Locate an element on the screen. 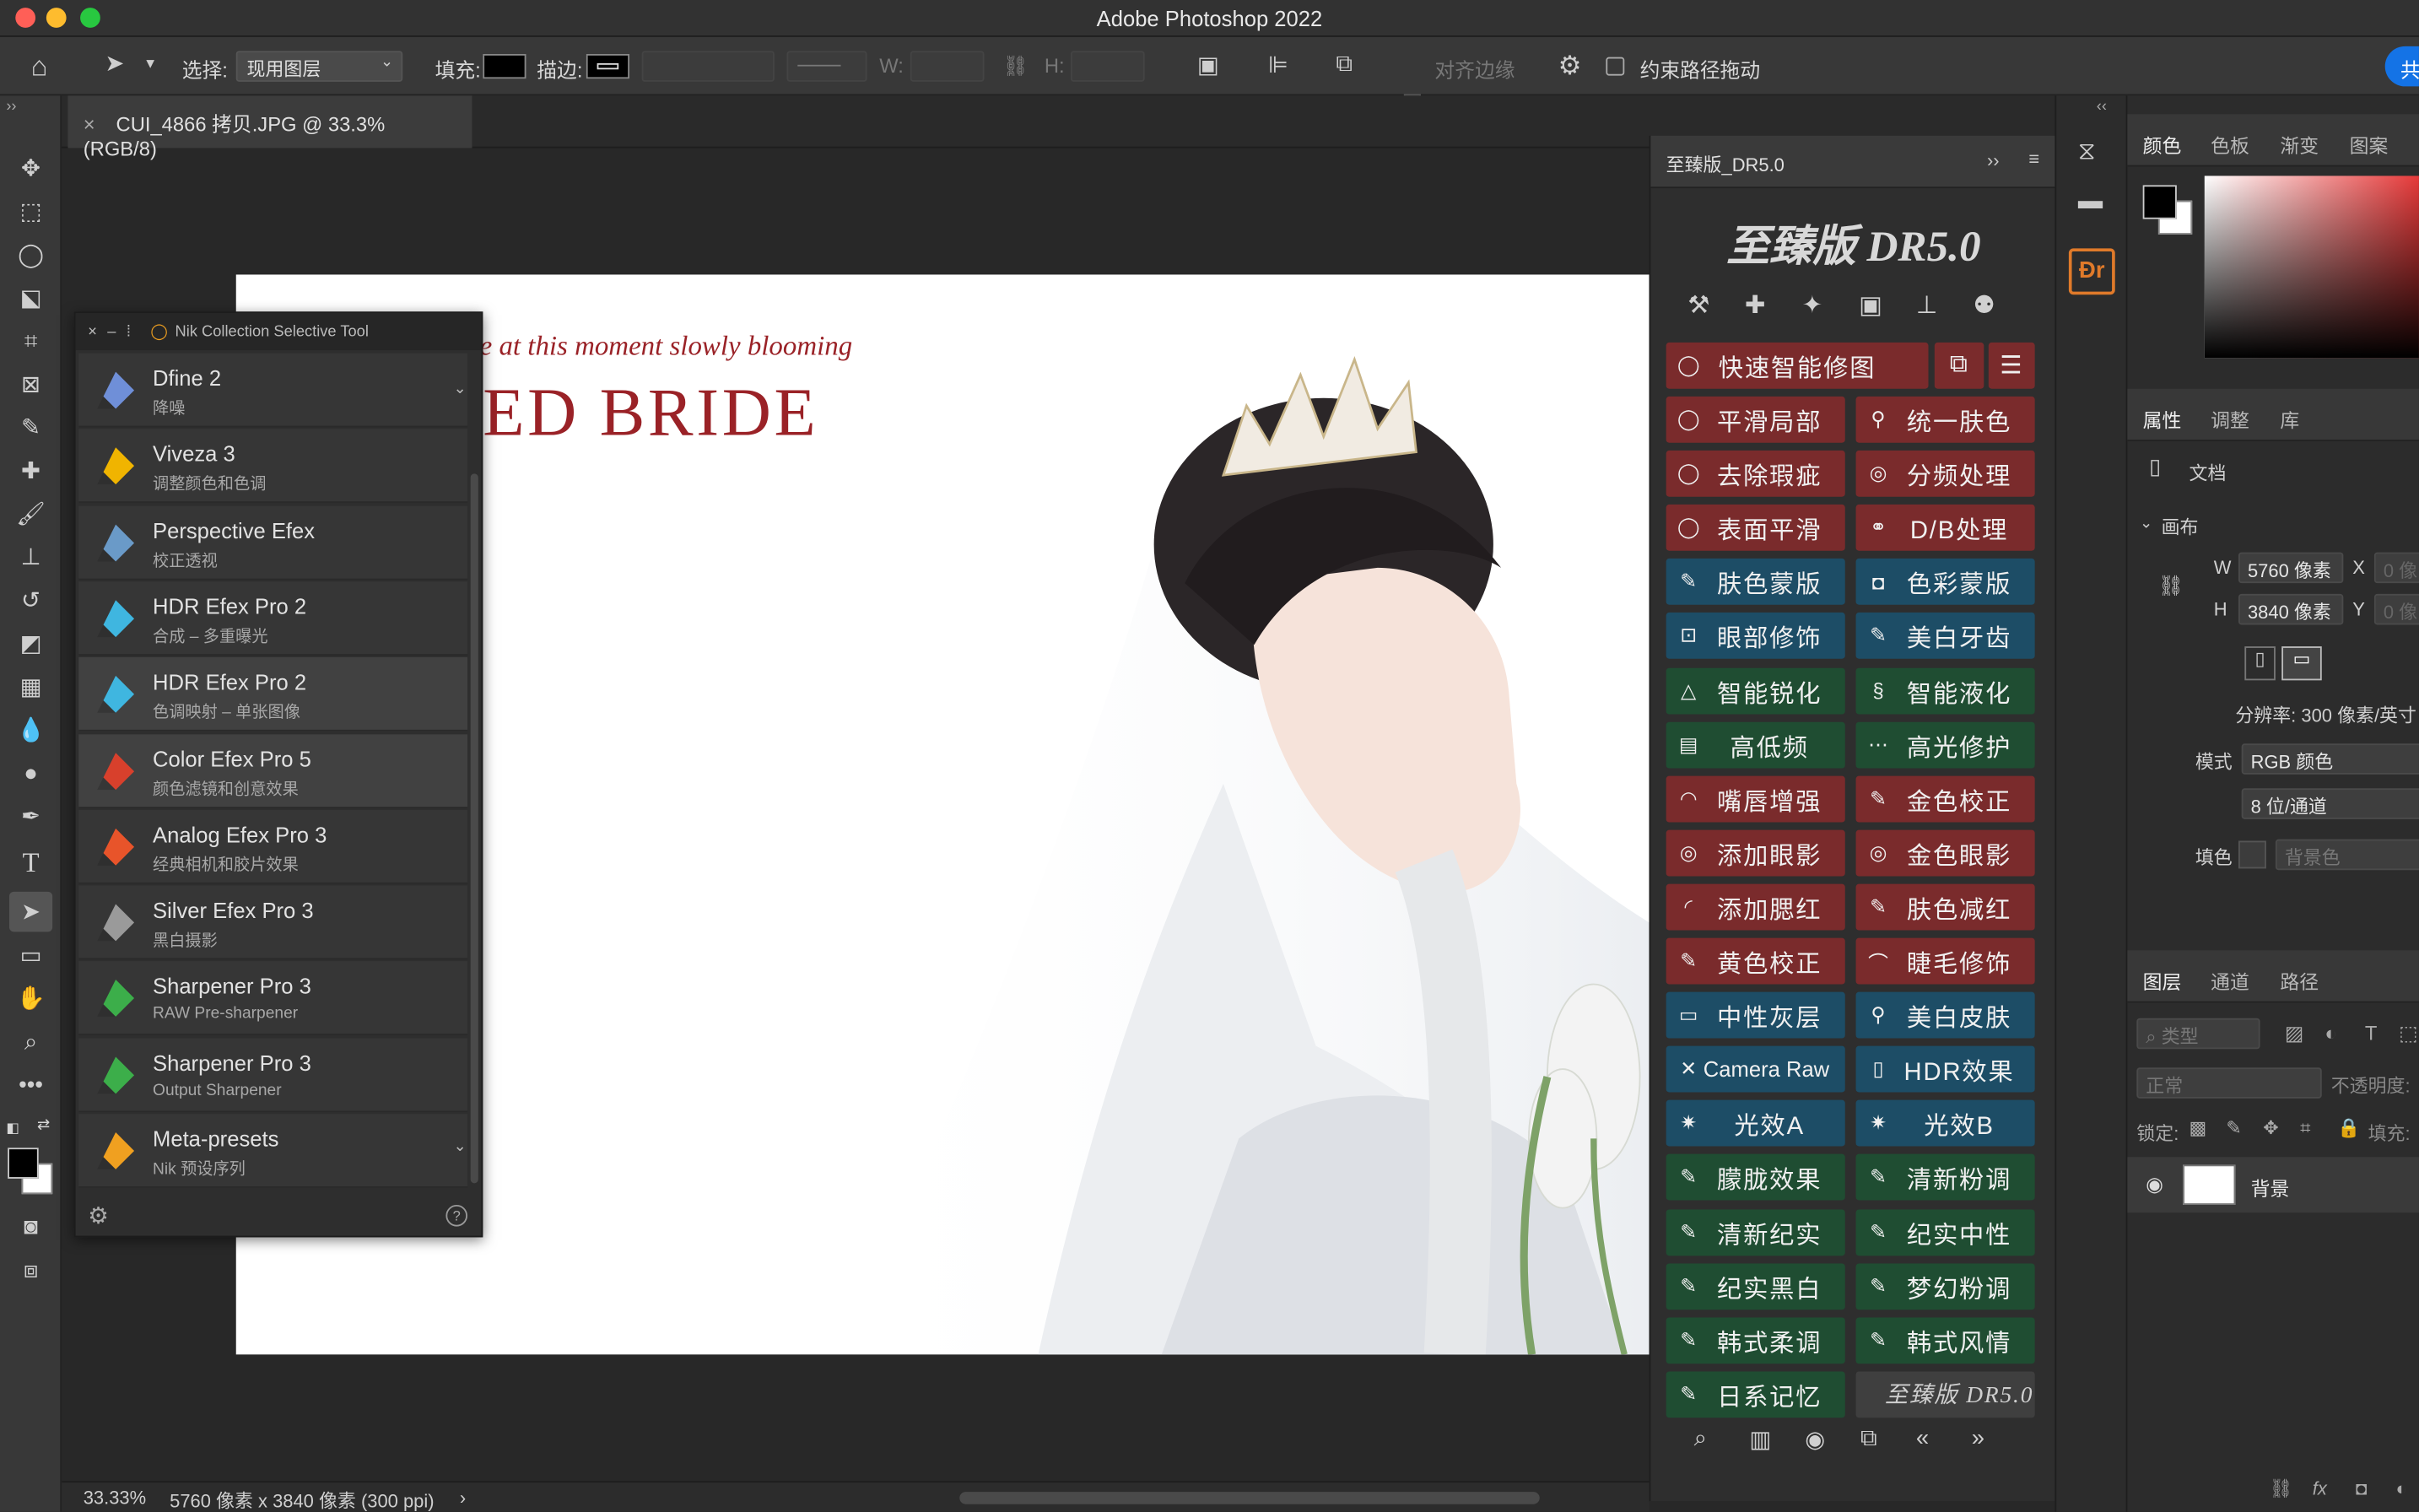  pen-icon: ✒ is located at coordinates (30, 816).